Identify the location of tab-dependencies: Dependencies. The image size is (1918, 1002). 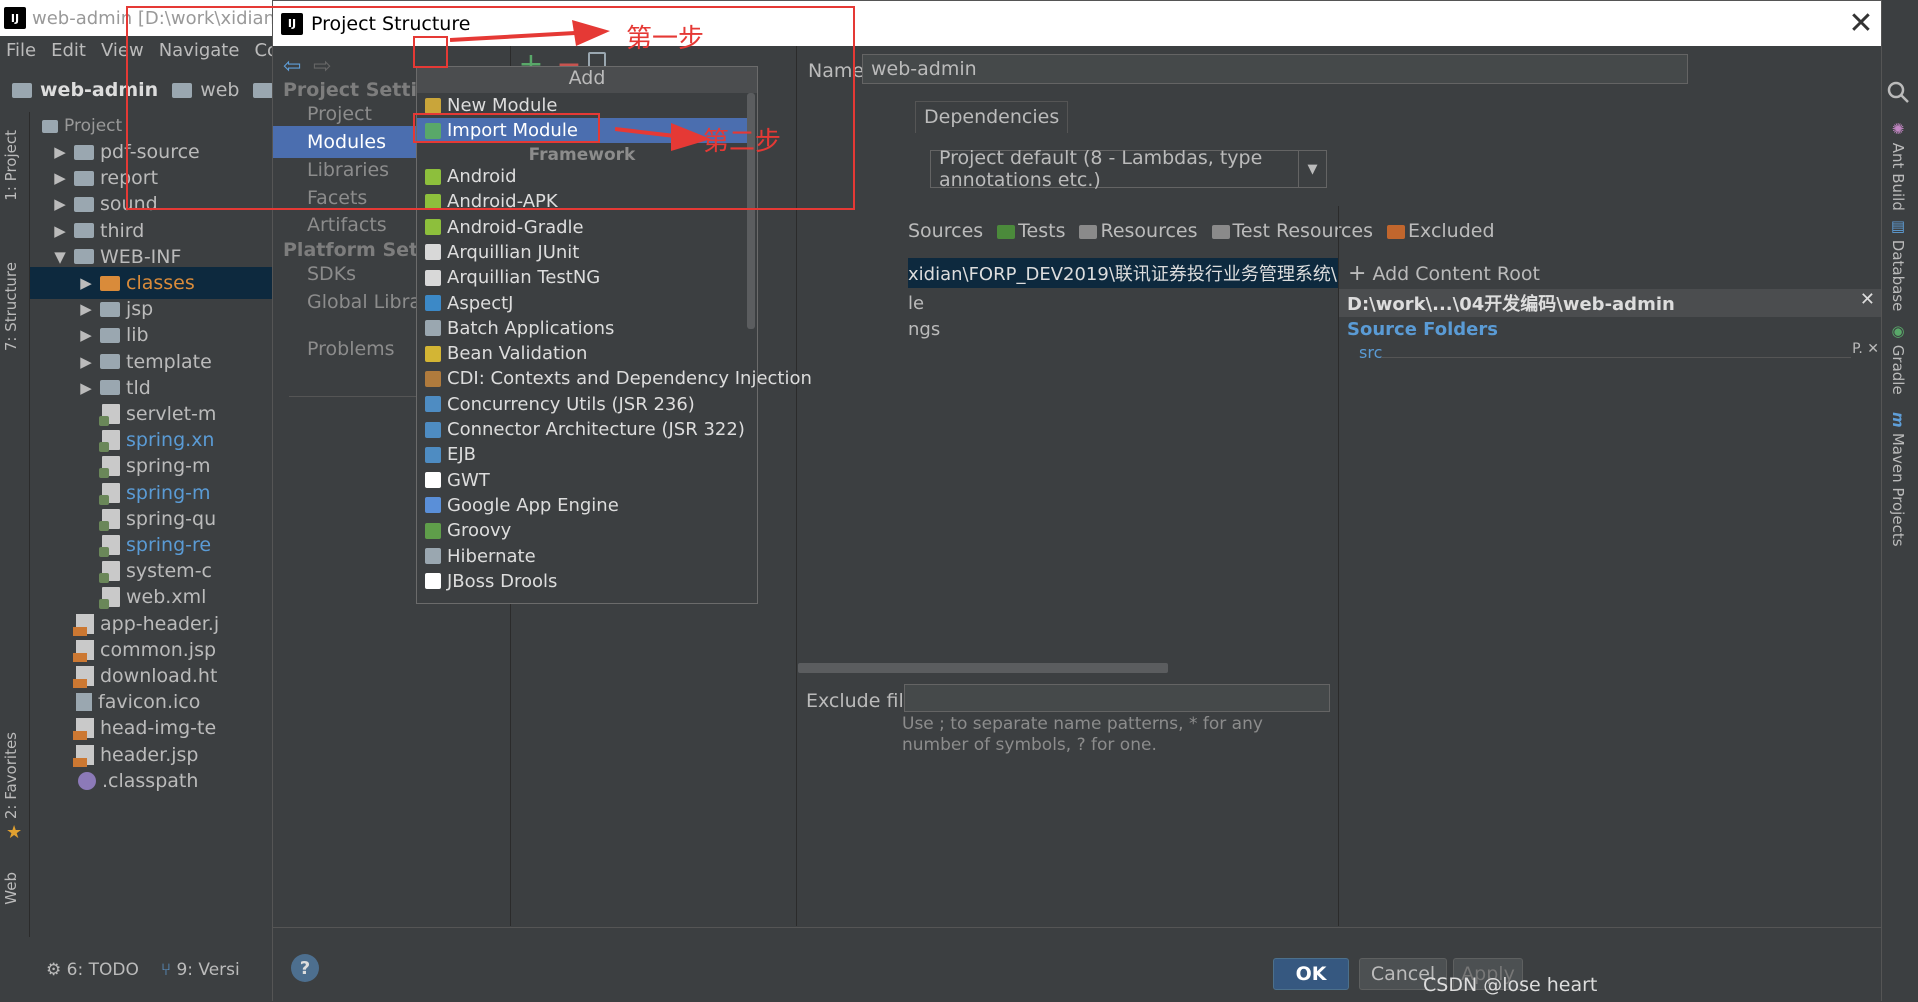
(992, 117).